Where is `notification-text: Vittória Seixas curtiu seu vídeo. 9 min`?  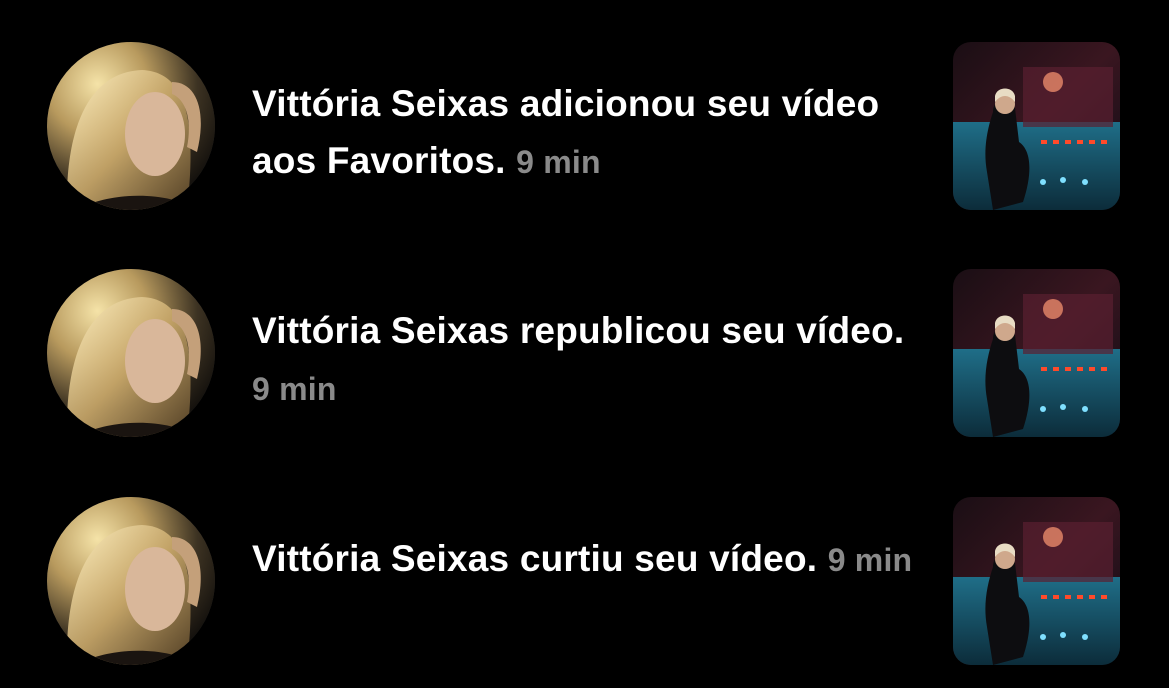 notification-text: Vittória Seixas curtiu seu vídeo. 9 min is located at coordinates (592, 559).